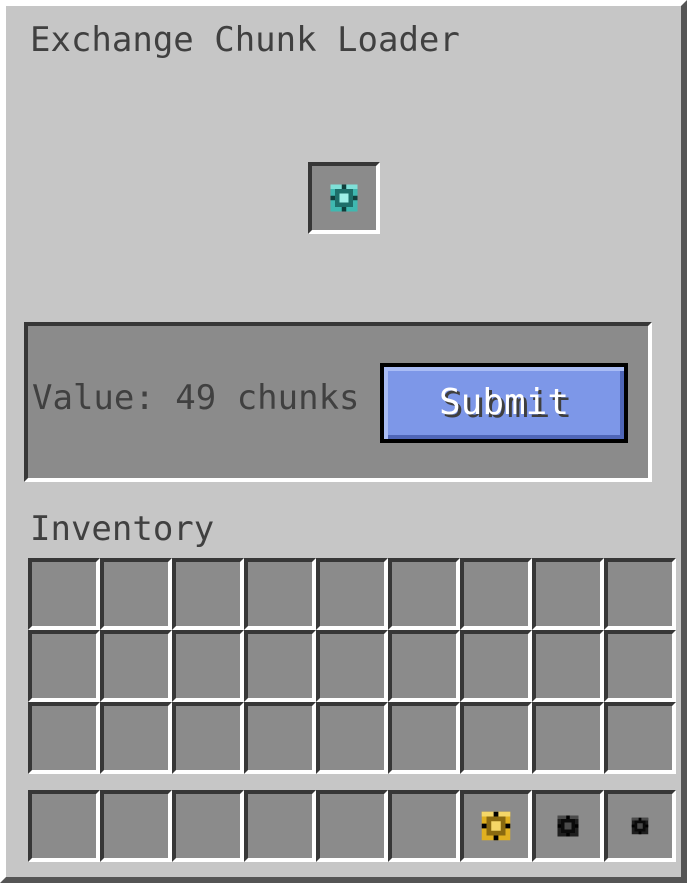  Describe the element at coordinates (196, 398) in the screenshot. I see `chunk-value-label: Value: 49 chunks` at that location.